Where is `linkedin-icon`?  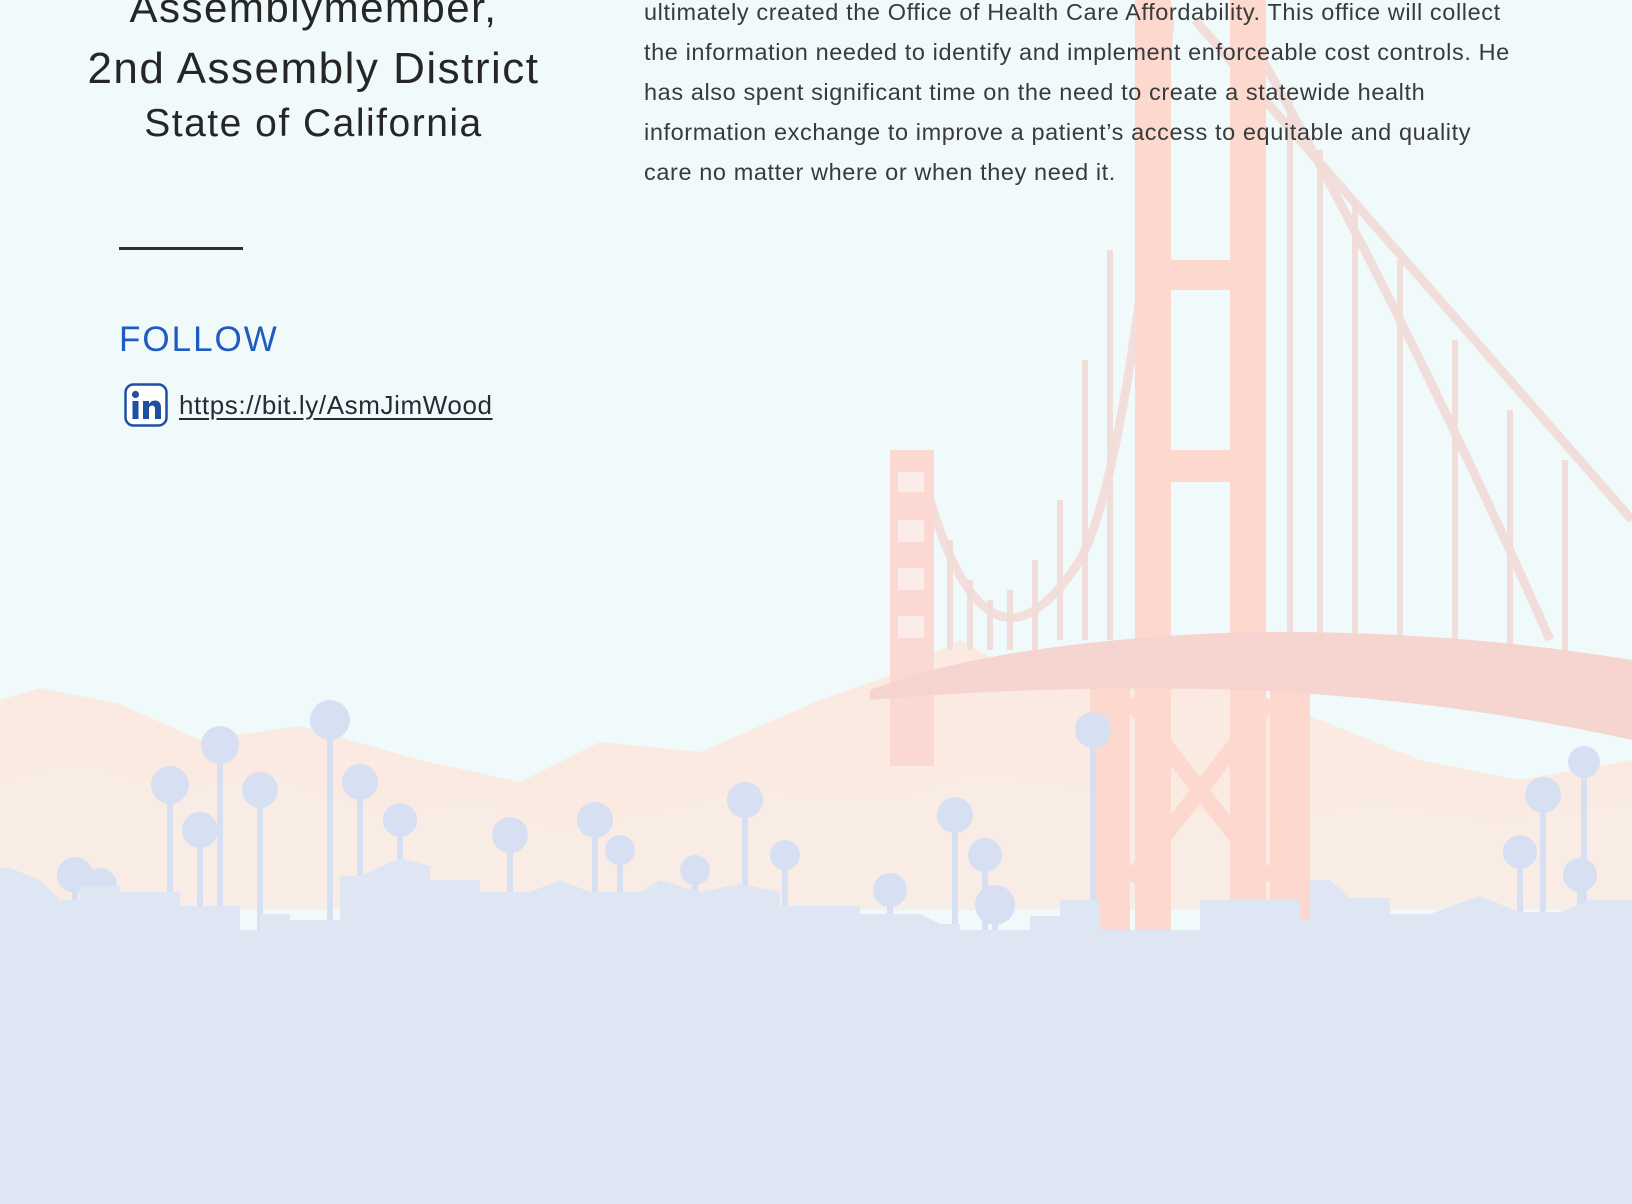 linkedin-icon is located at coordinates (146, 405).